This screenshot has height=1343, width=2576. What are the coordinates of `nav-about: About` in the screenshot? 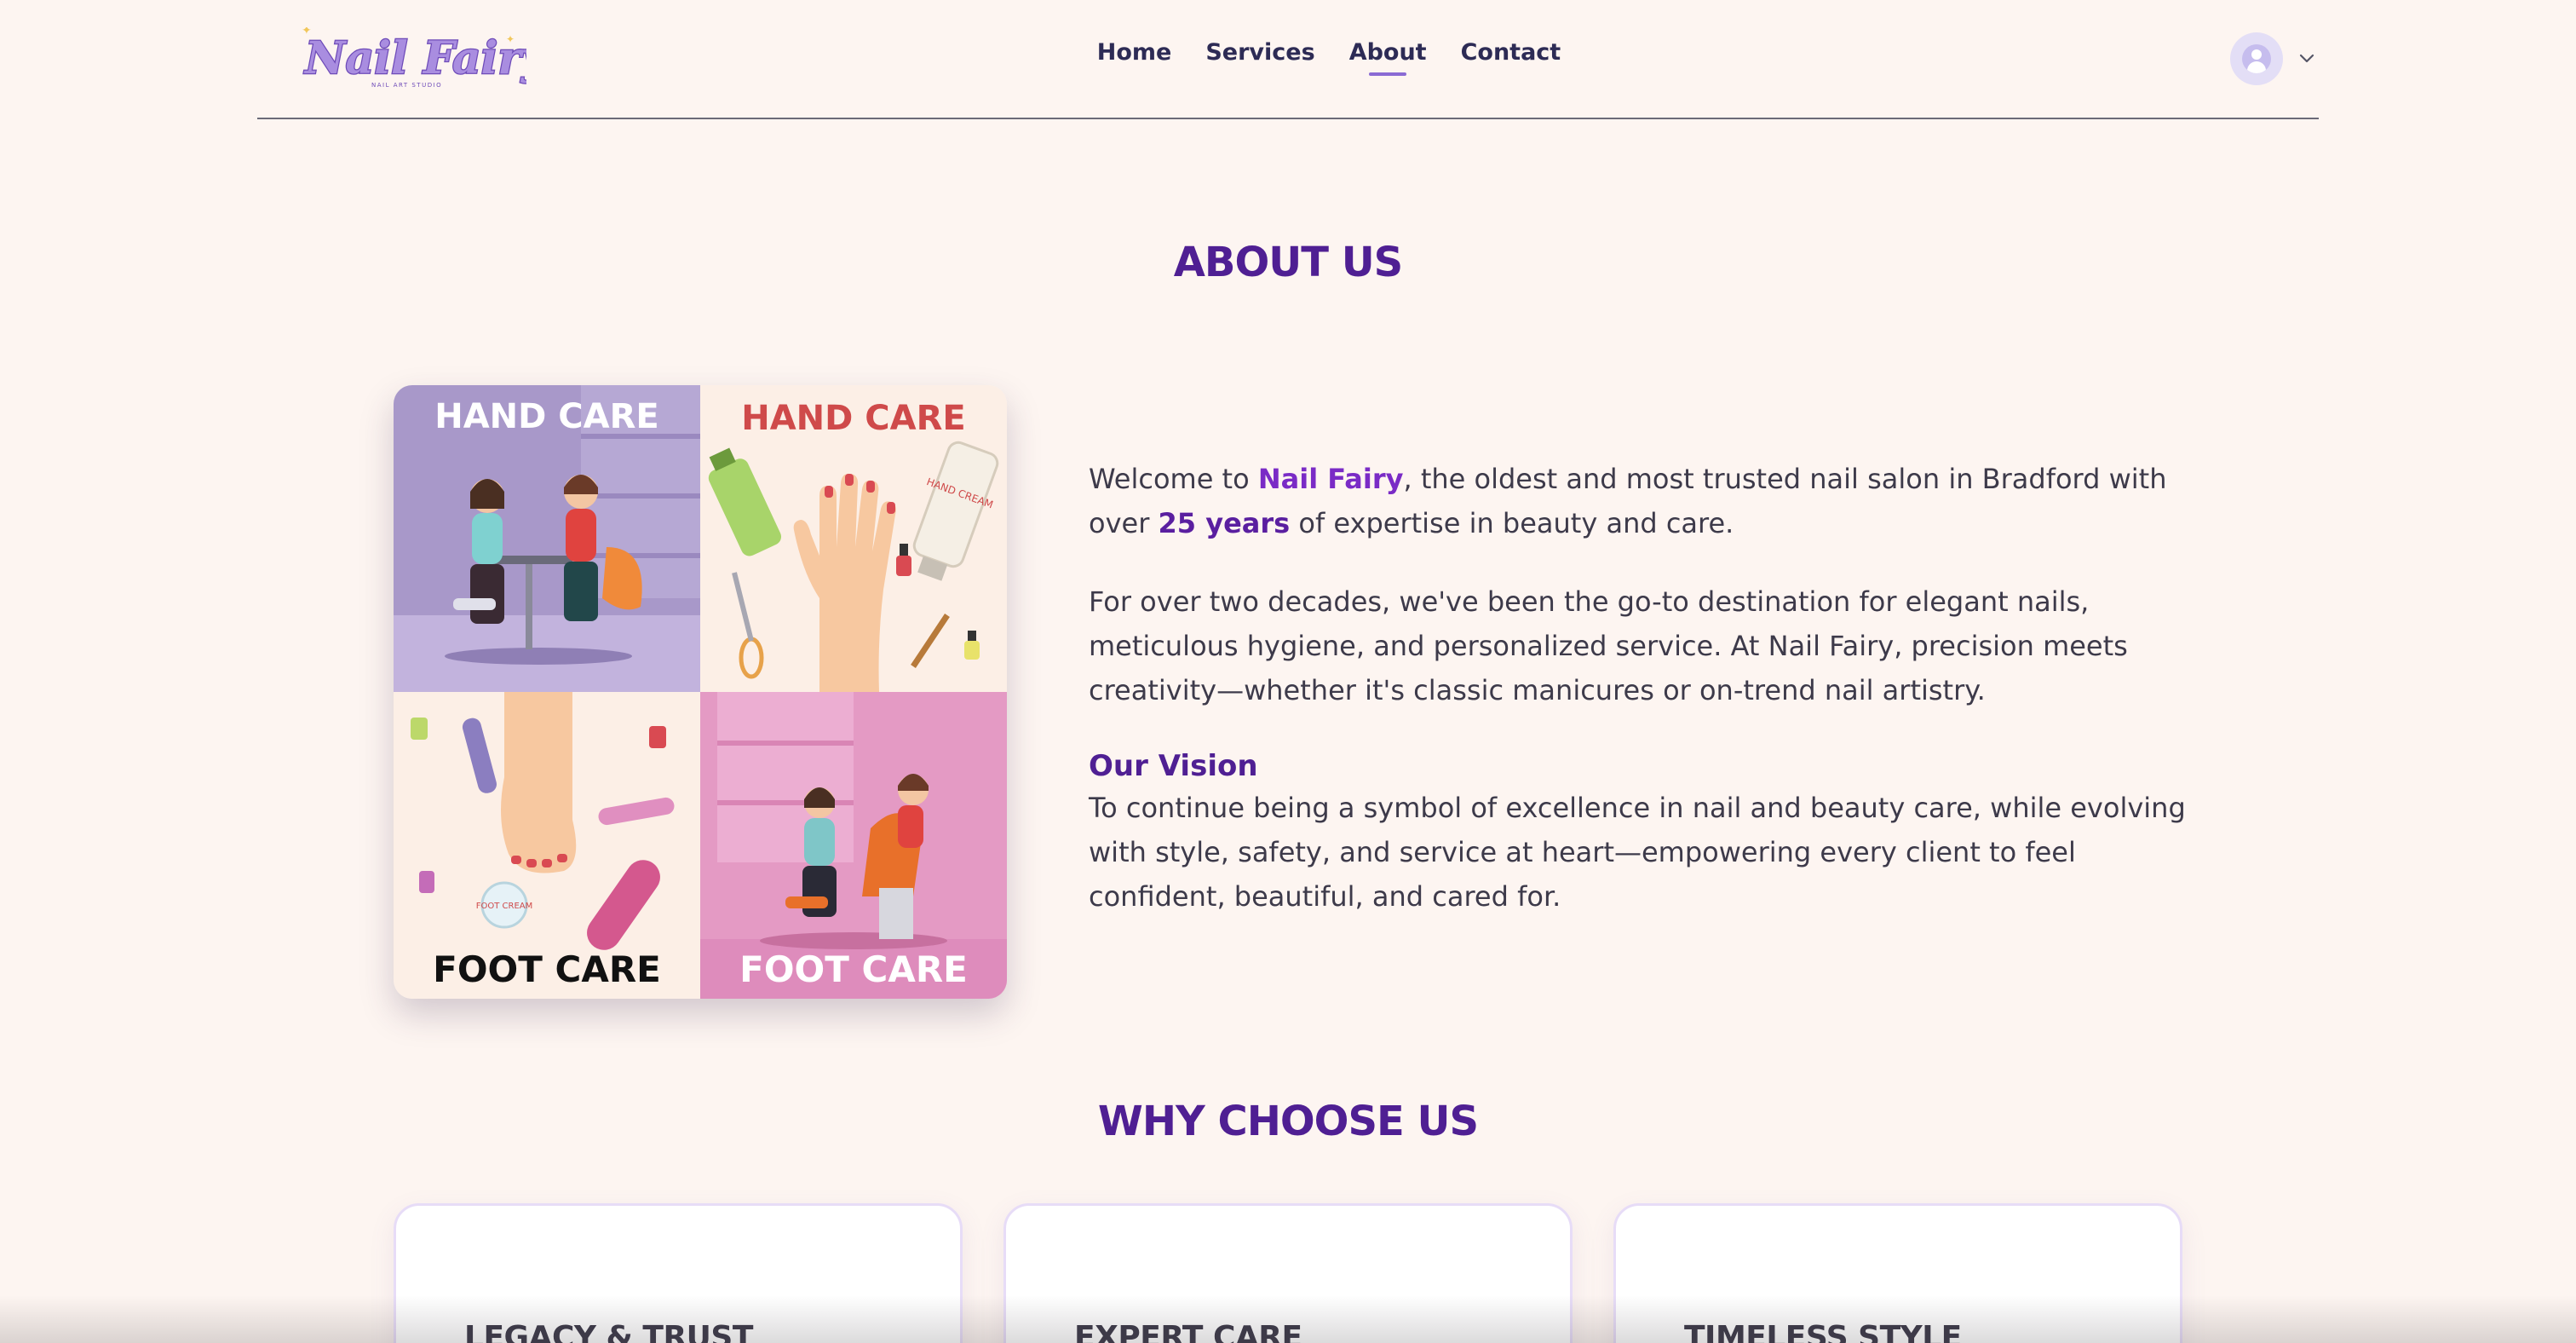 It's located at (1388, 57).